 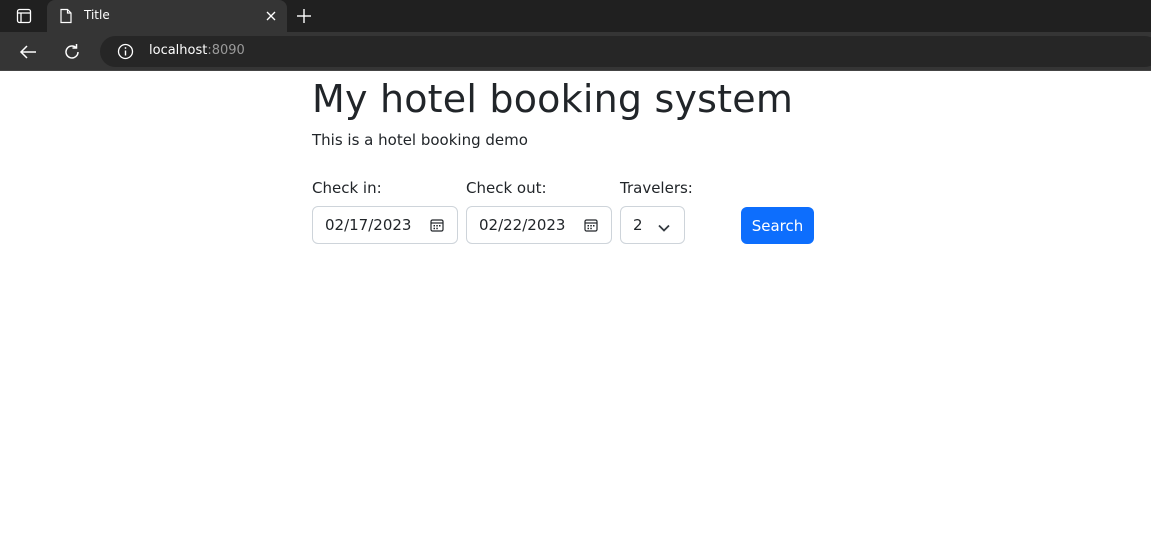 What do you see at coordinates (226, 50) in the screenshot?
I see `url-port: :8090` at bounding box center [226, 50].